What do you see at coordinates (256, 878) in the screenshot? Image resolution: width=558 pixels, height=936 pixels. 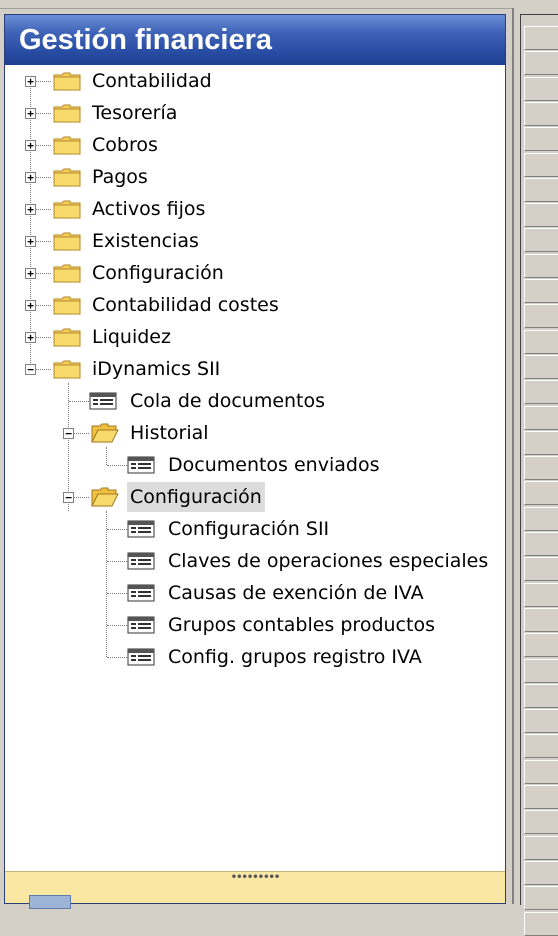 I see `splitter-grip: •••••••••` at bounding box center [256, 878].